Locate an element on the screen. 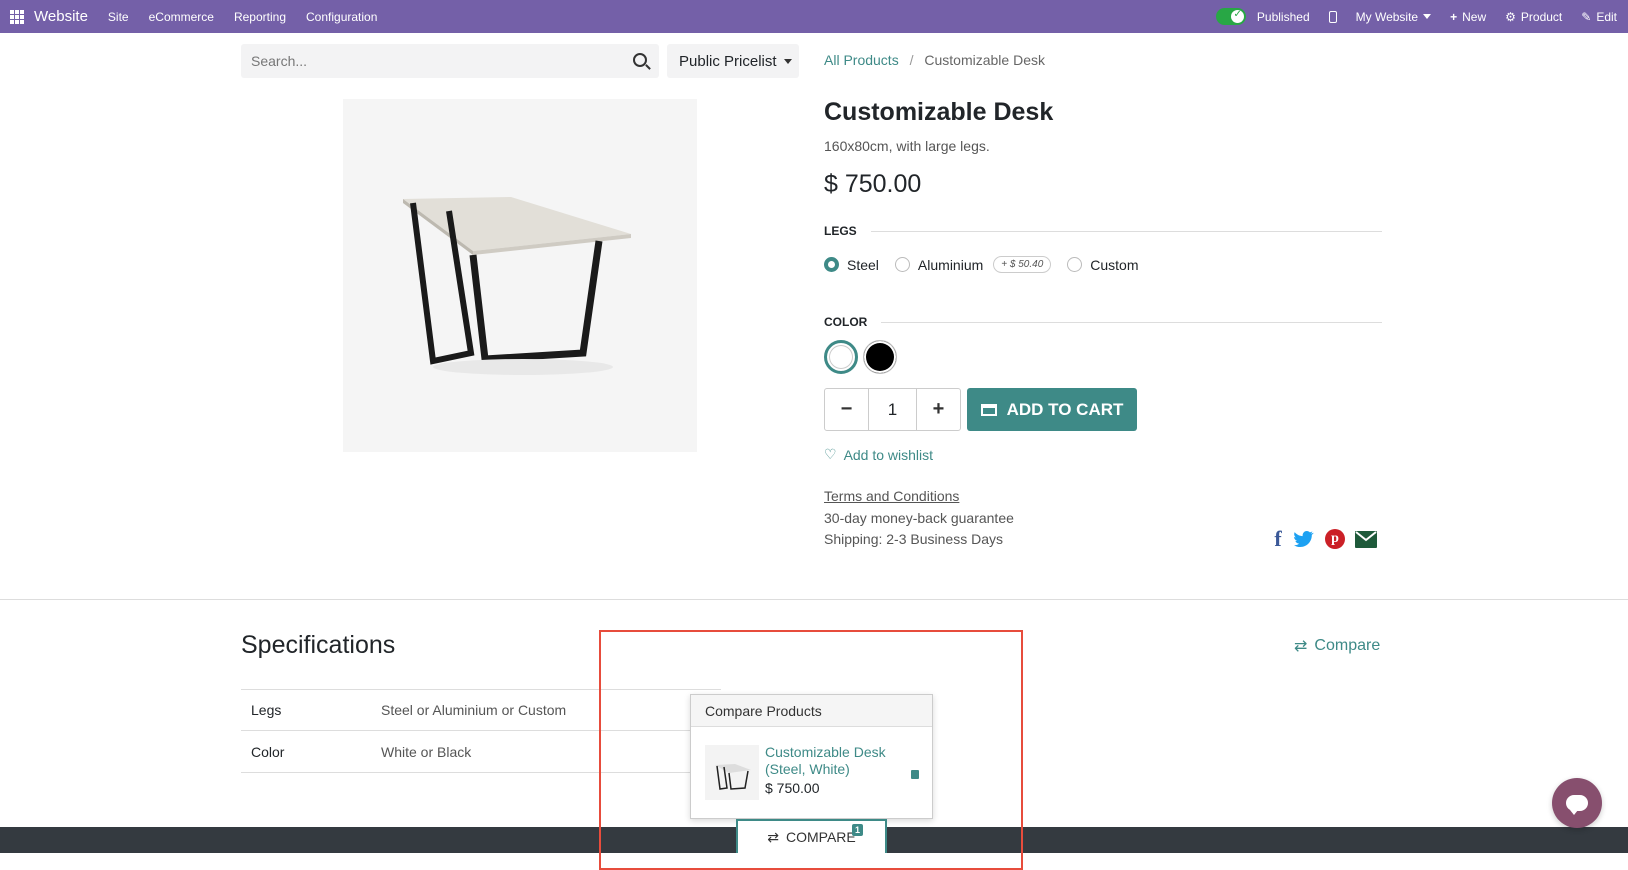 The width and height of the screenshot is (1628, 870). breadcrumb: All Products / Customizable Desk is located at coordinates (934, 60).